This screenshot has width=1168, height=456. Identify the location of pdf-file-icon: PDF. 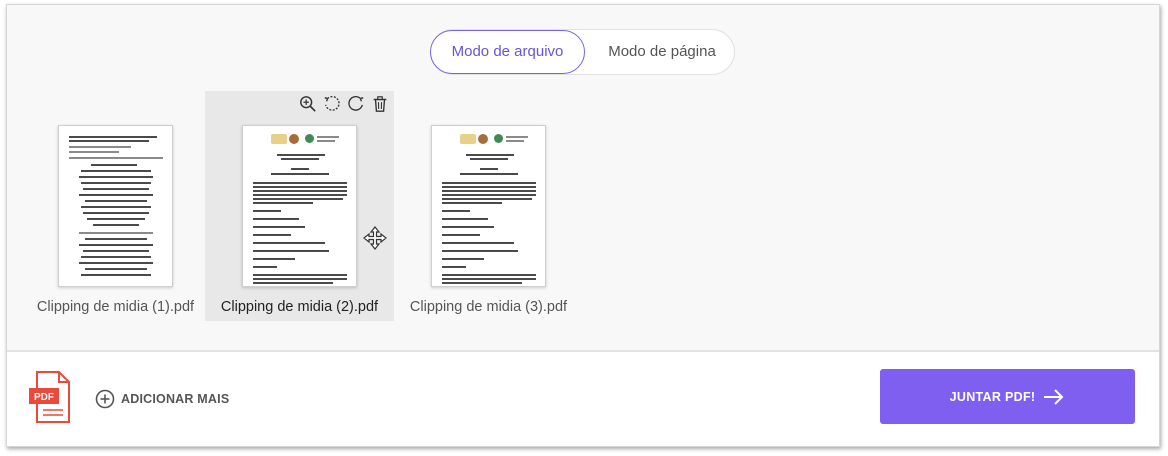
(49, 397).